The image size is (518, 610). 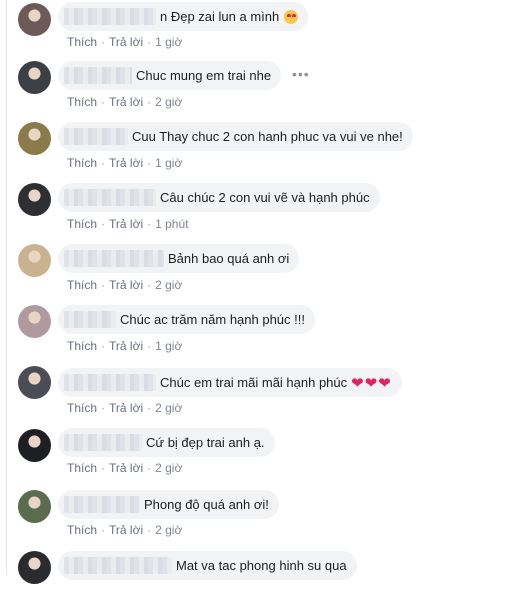 I want to click on timestamp: 1 phút, so click(x=171, y=224).